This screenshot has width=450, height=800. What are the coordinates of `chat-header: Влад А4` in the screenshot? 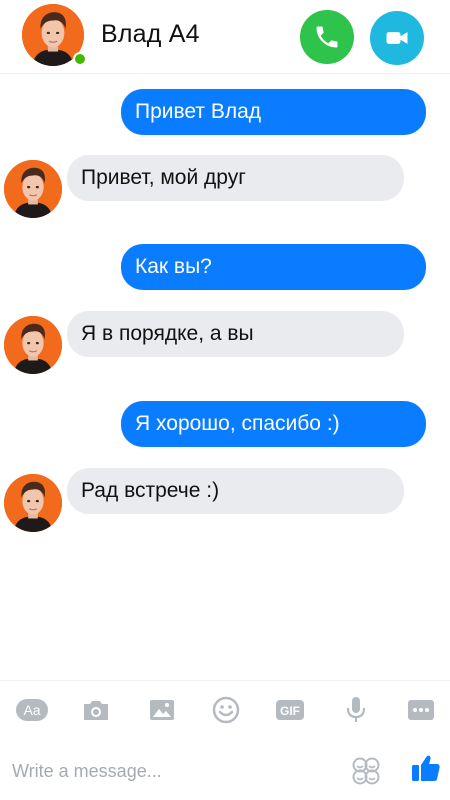 It's located at (225, 37).